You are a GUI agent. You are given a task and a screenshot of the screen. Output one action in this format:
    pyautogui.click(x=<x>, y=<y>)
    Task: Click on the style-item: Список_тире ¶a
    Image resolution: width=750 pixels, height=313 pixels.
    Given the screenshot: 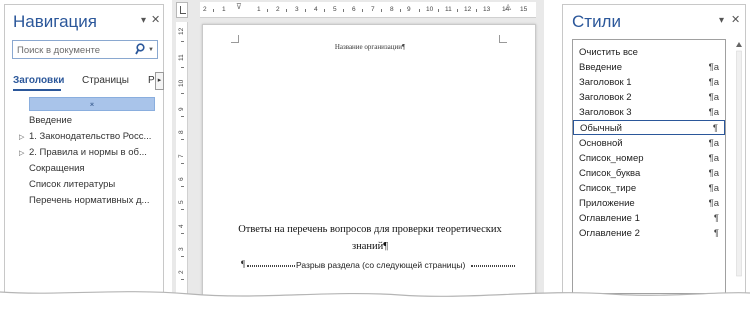 What is the action you would take?
    pyautogui.click(x=649, y=188)
    